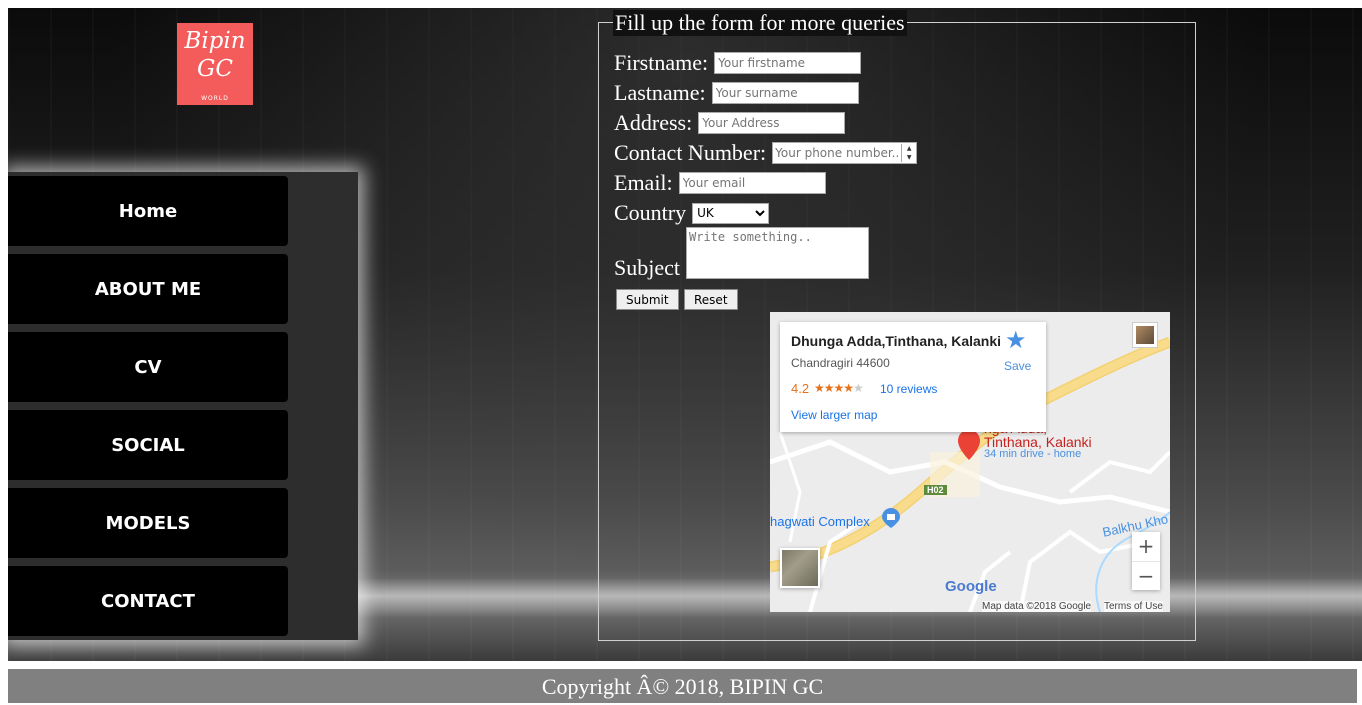 Image resolution: width=1362 pixels, height=705 pixels. What do you see at coordinates (908, 389) in the screenshot?
I see `reviews-link: 10 reviews` at bounding box center [908, 389].